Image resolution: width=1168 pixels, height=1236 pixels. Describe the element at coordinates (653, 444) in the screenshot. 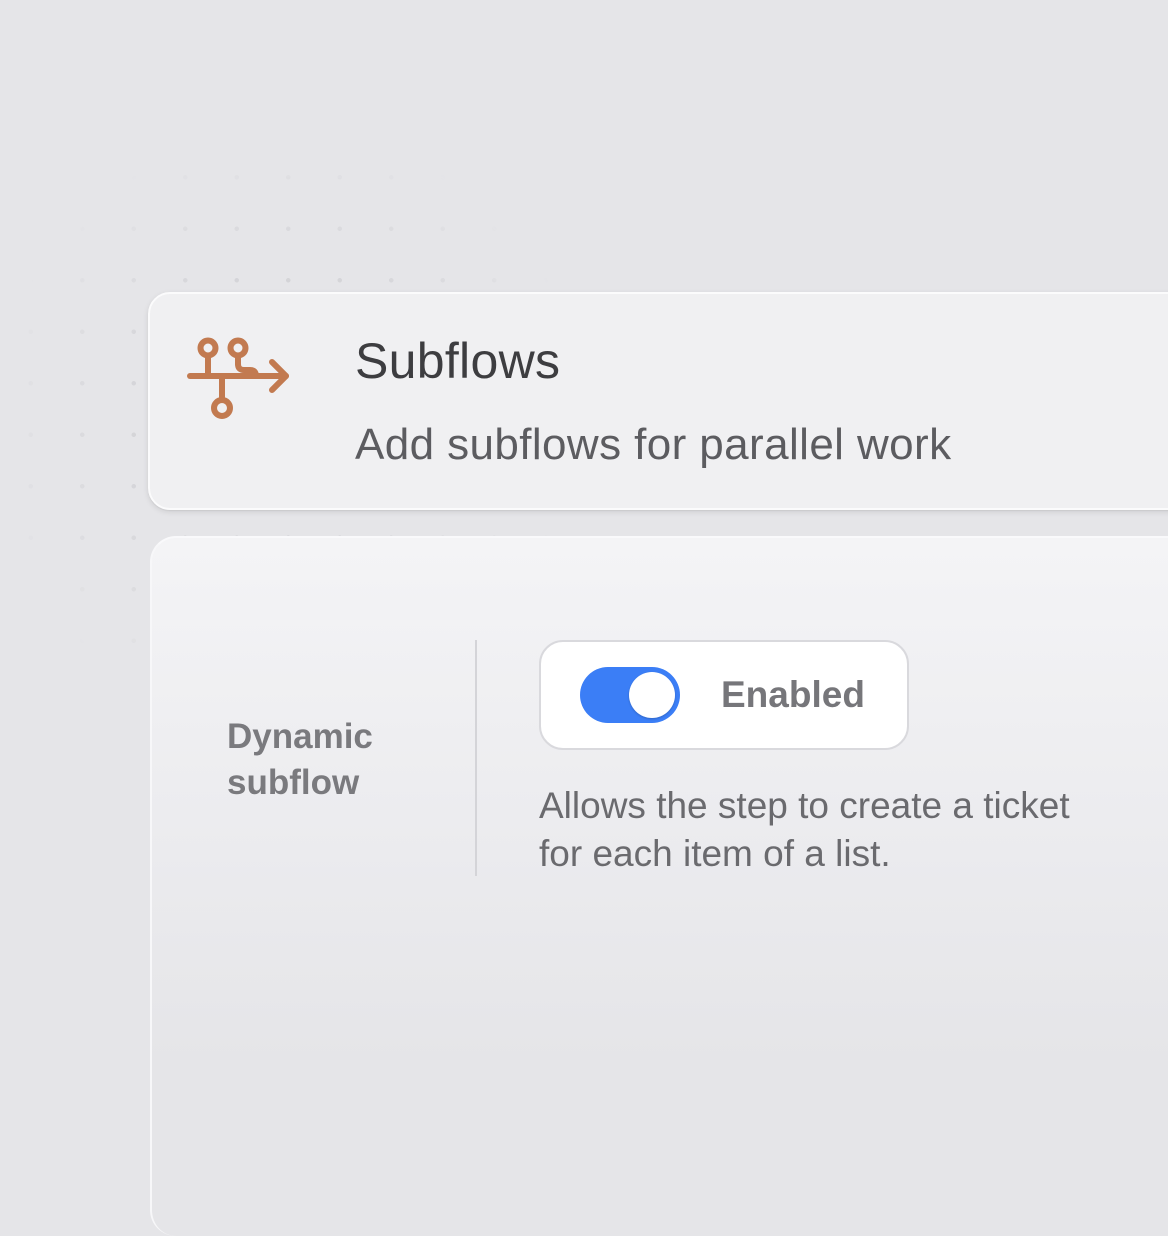

I see `page-subtitle: Add subflows for parallel work` at that location.